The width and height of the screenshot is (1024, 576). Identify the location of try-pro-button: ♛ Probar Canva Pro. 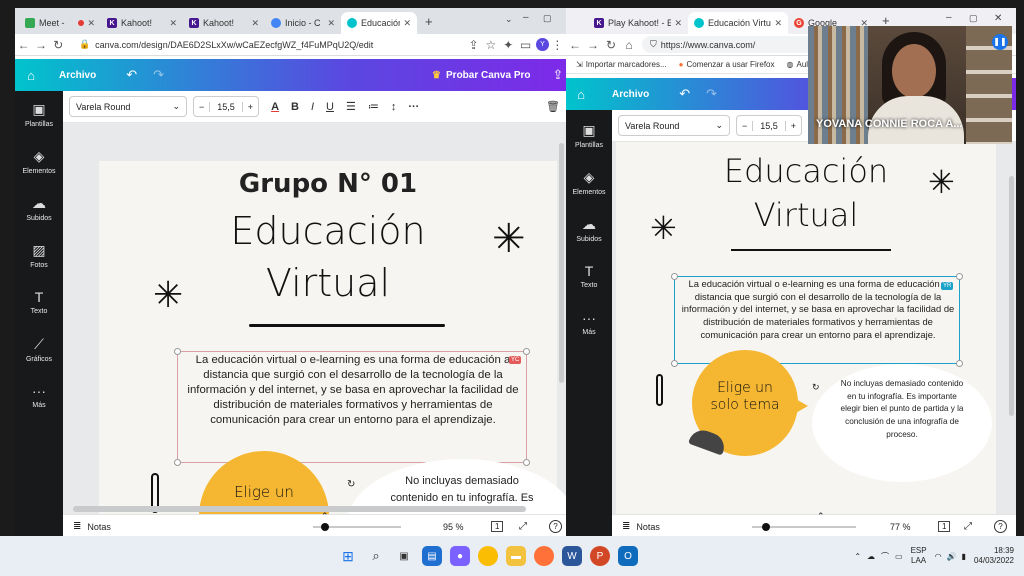
(481, 75).